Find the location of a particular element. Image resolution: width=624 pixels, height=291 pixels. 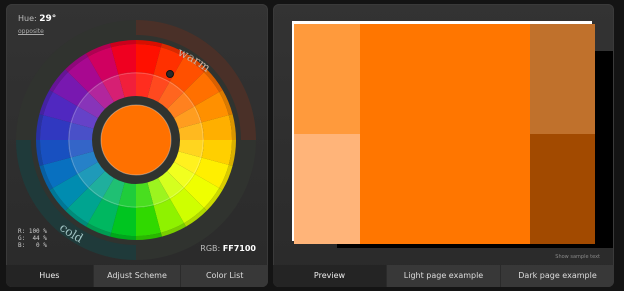

rgb-hex-label: RGB: is located at coordinates (210, 248).